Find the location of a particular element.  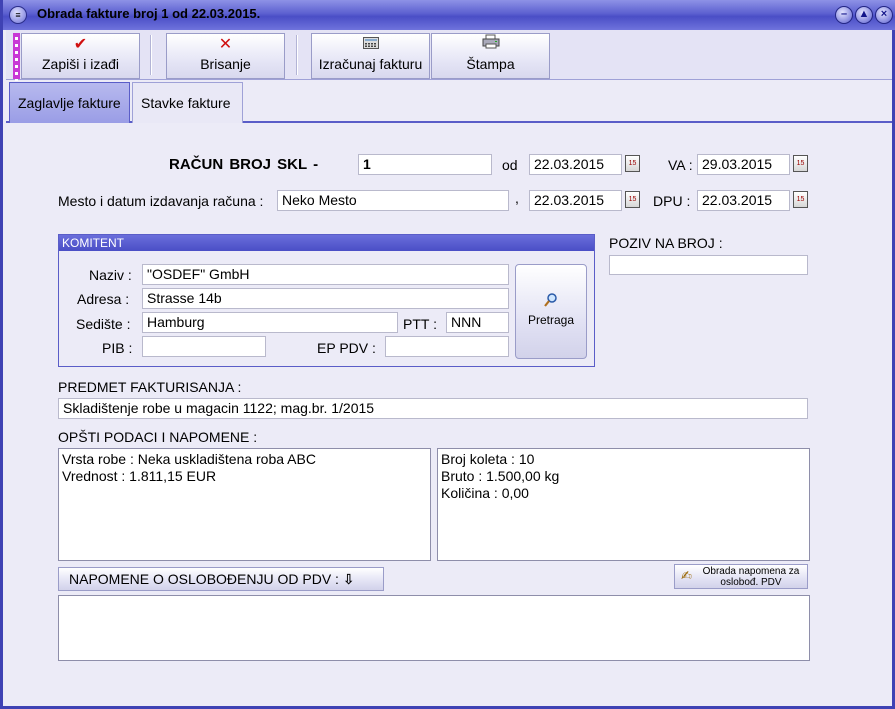

adresa-field: Strasse 14b is located at coordinates (325, 298).